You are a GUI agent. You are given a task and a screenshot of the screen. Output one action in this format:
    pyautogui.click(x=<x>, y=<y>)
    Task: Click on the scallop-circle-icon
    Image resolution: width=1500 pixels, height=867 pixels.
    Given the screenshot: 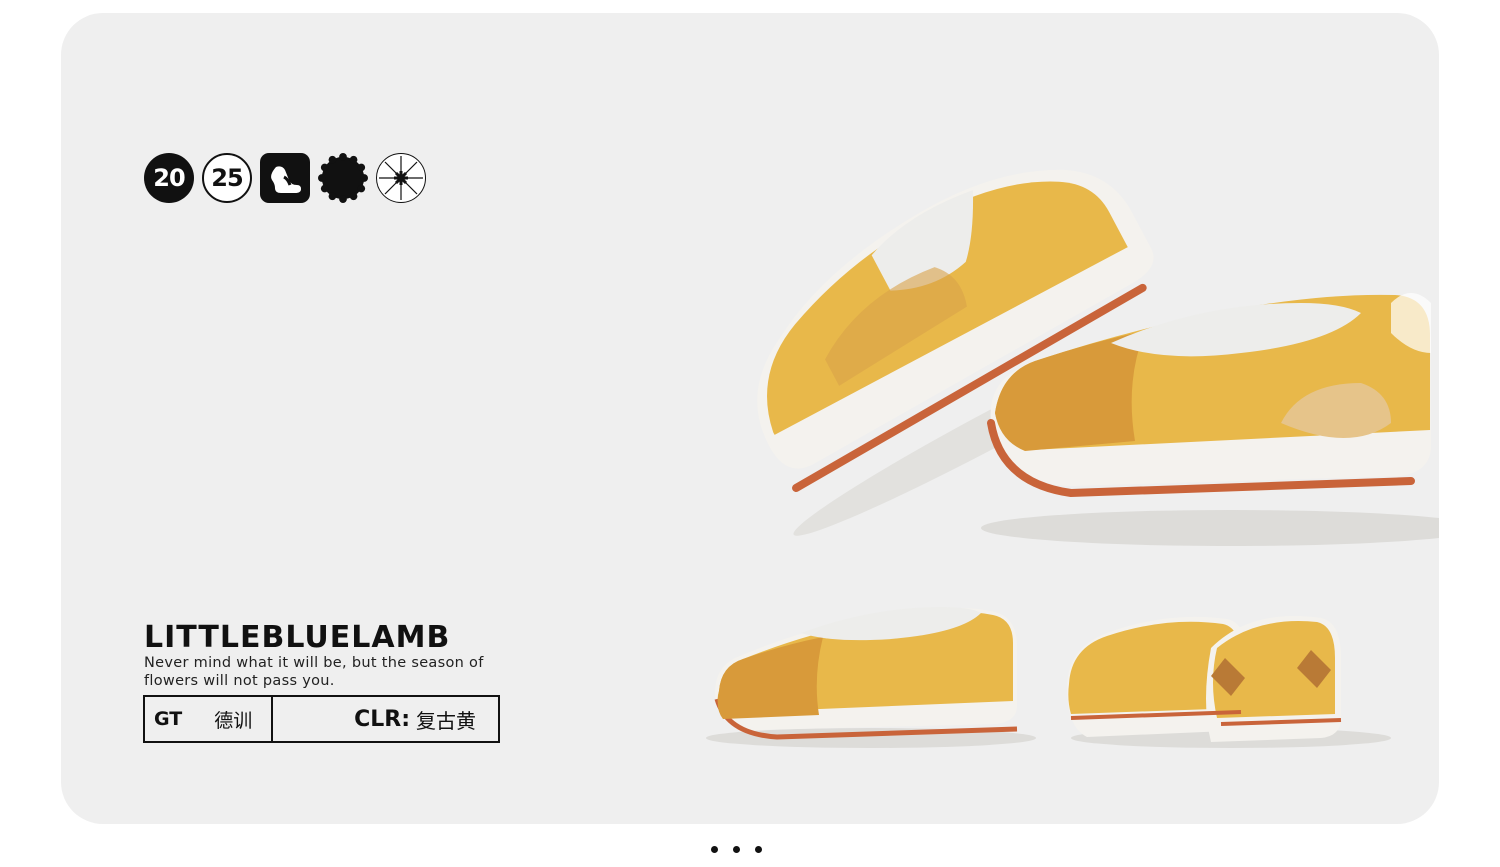 What is the action you would take?
    pyautogui.click(x=343, y=178)
    